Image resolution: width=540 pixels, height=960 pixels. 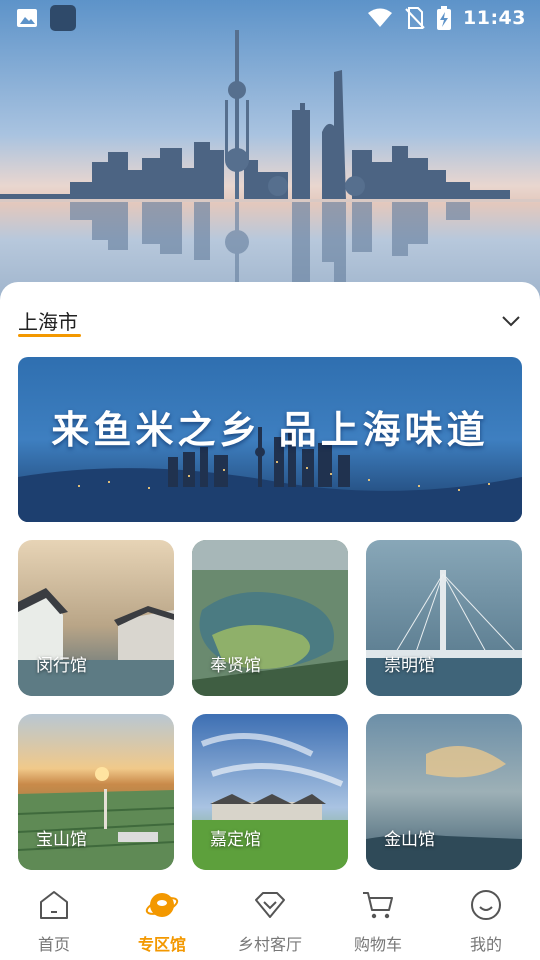 What do you see at coordinates (270, 618) in the screenshot?
I see `pavilion-tile-fengxian: 奉贤馆` at bounding box center [270, 618].